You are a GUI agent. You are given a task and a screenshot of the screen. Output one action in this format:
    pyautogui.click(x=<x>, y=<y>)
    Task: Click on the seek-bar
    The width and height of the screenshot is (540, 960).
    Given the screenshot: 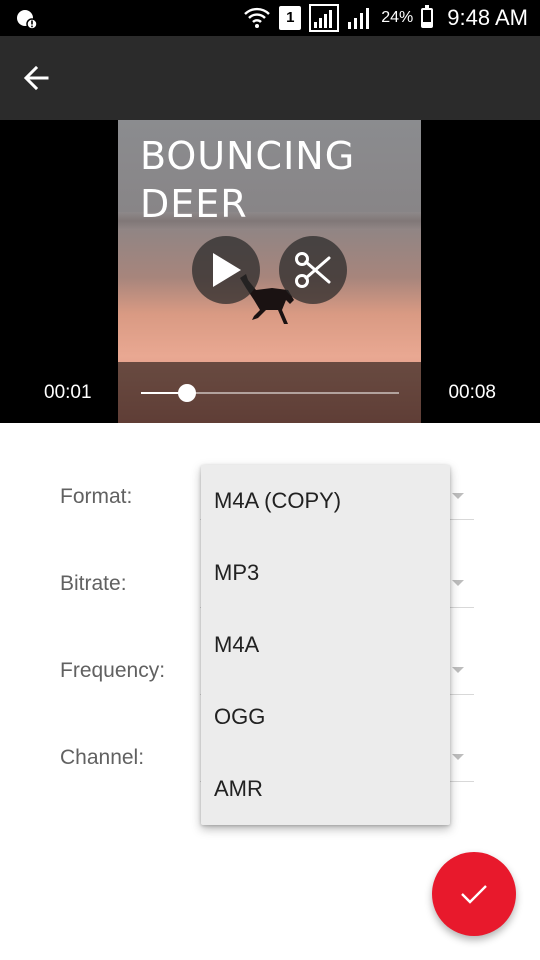 What is the action you would take?
    pyautogui.click(x=270, y=393)
    